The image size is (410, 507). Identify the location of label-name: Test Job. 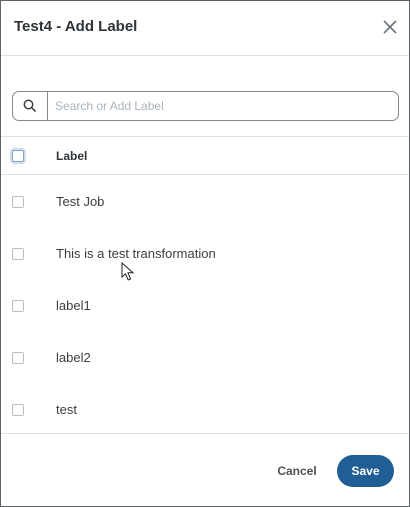
(80, 201).